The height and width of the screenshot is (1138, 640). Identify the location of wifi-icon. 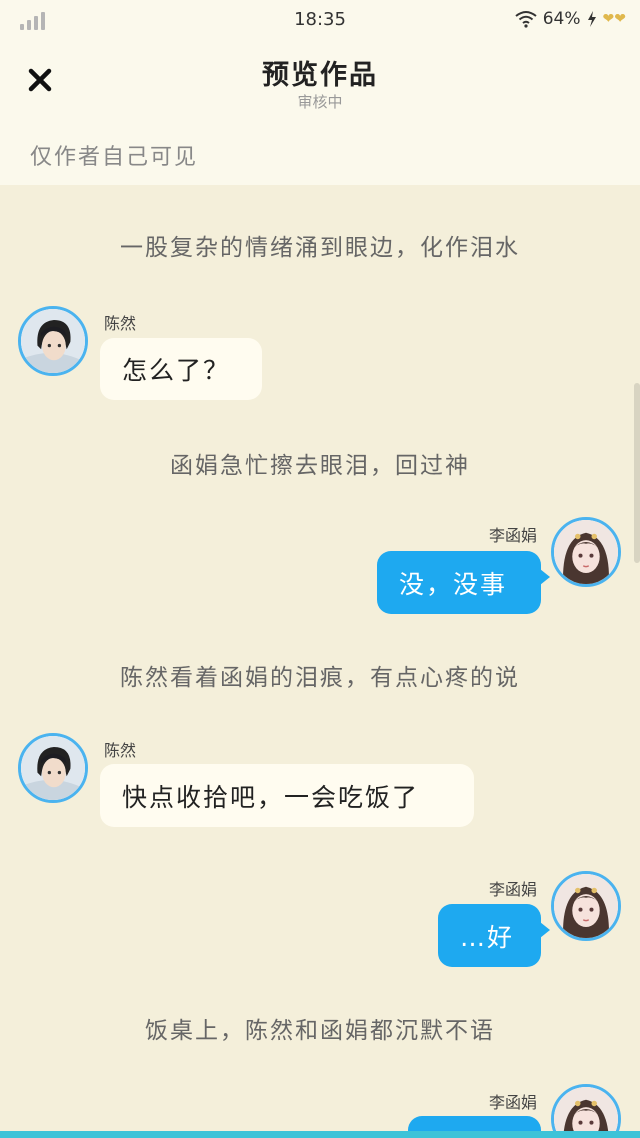
(526, 19).